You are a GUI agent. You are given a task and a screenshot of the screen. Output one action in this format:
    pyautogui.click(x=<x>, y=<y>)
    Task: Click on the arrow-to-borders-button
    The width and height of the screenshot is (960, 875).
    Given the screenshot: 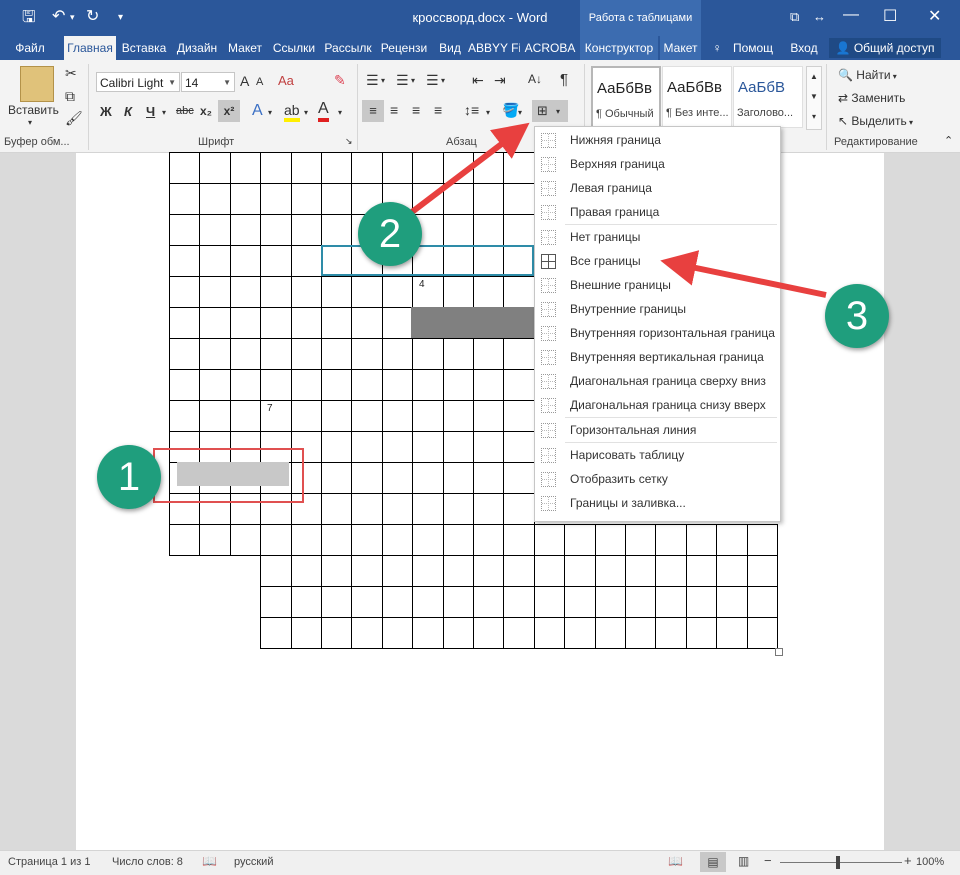 What is the action you would take?
    pyautogui.click(x=470, y=168)
    